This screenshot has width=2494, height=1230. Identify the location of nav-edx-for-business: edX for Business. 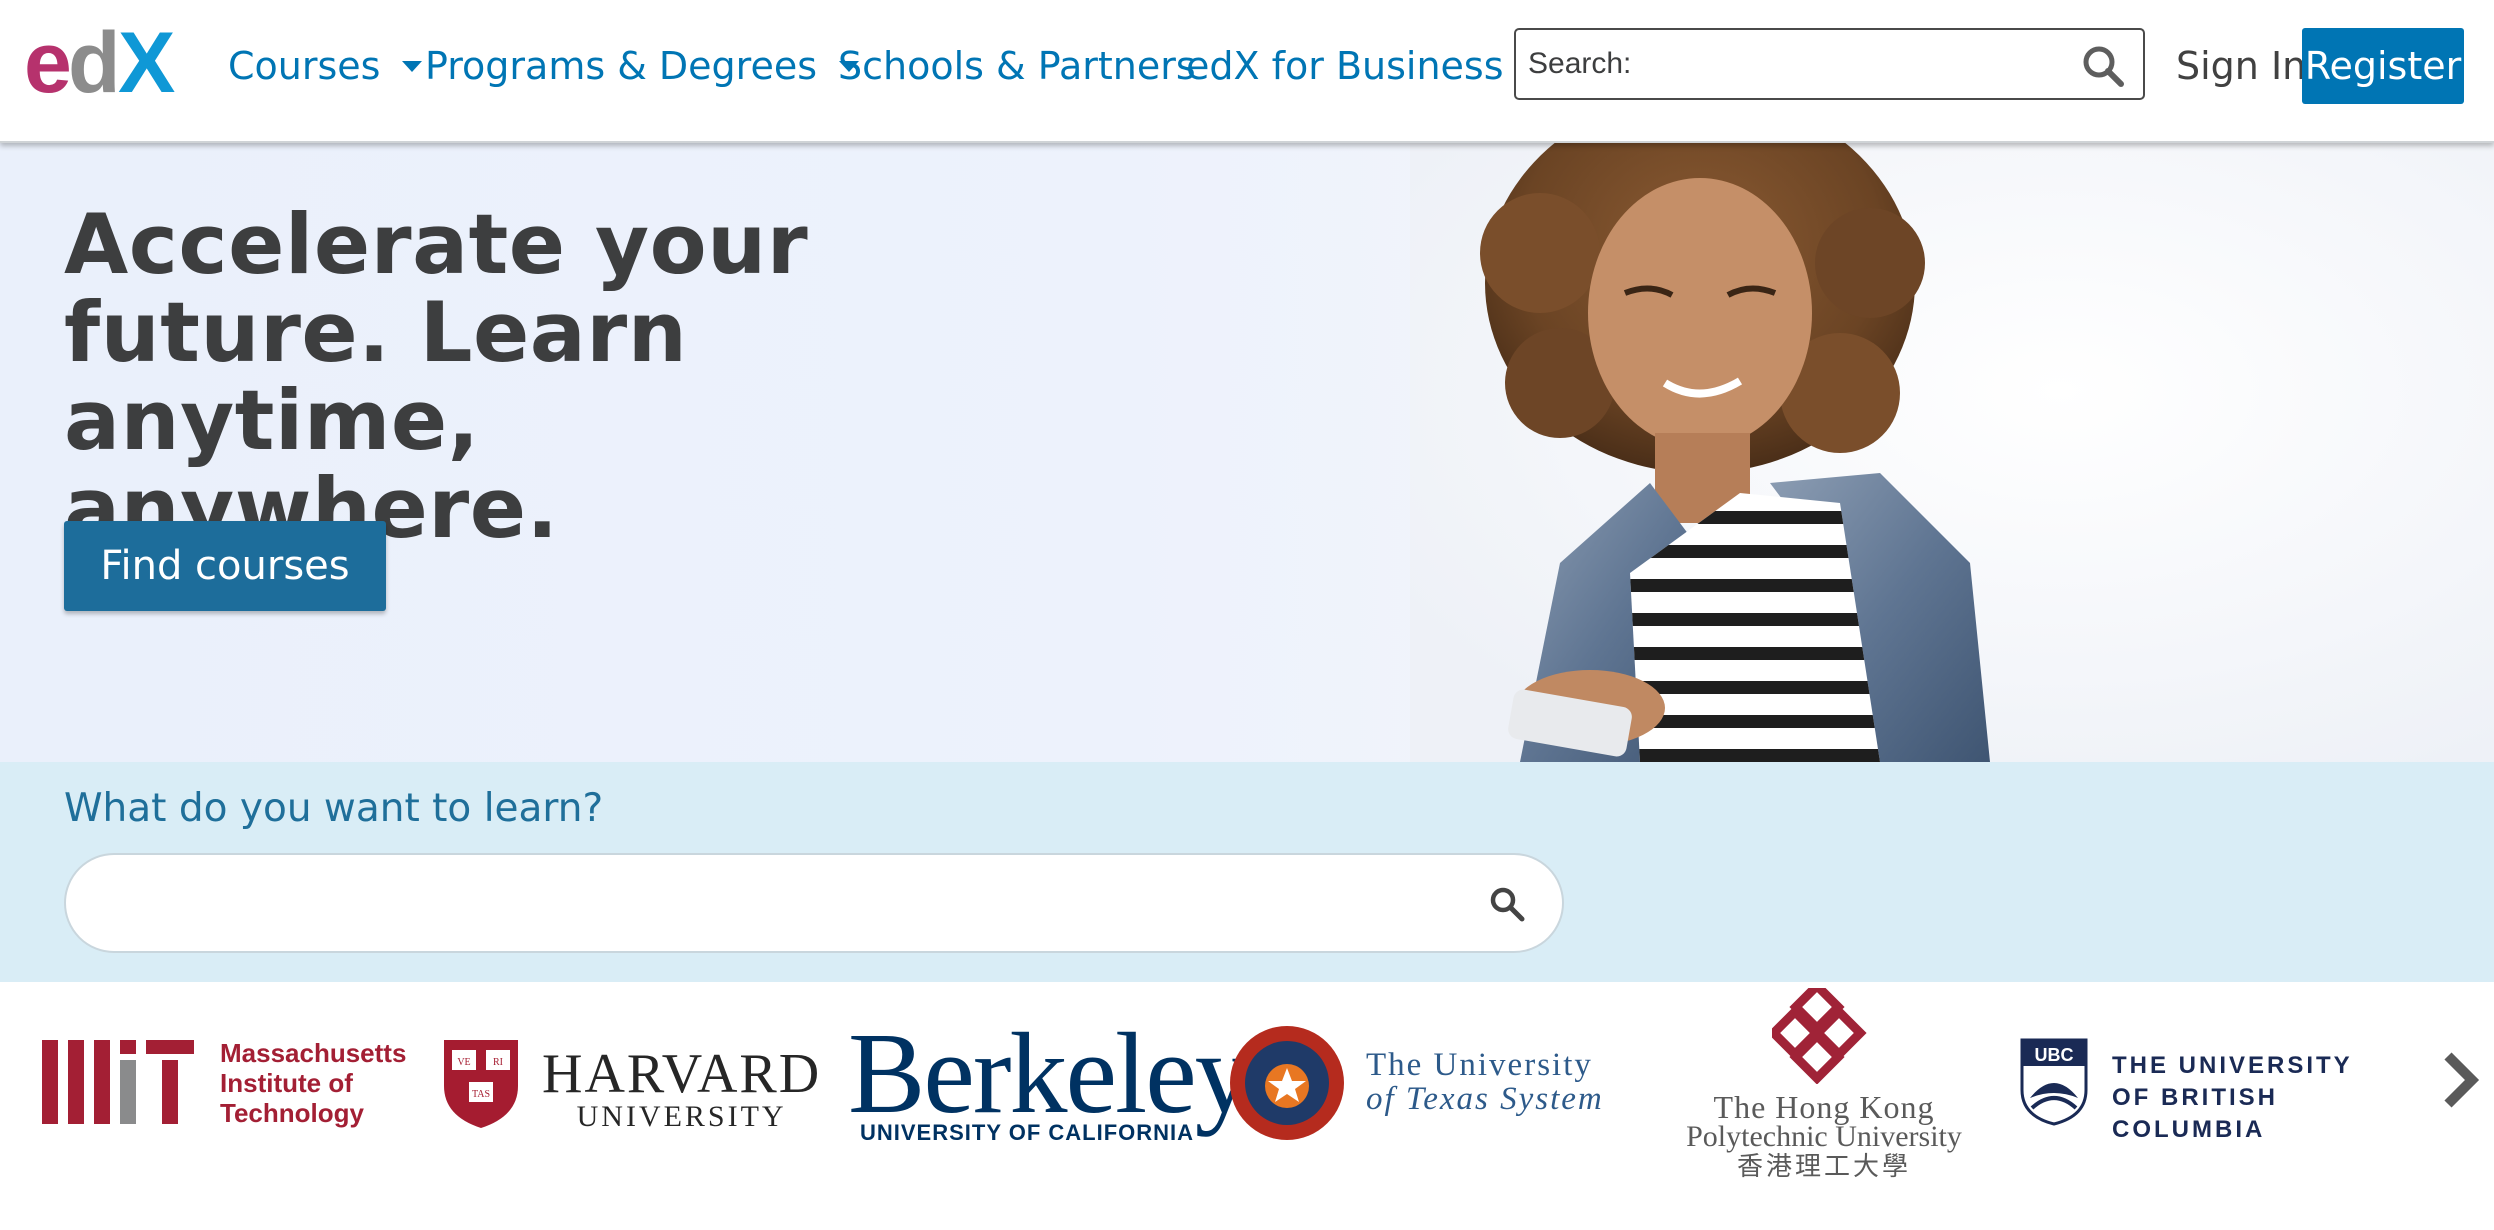
(1345, 66).